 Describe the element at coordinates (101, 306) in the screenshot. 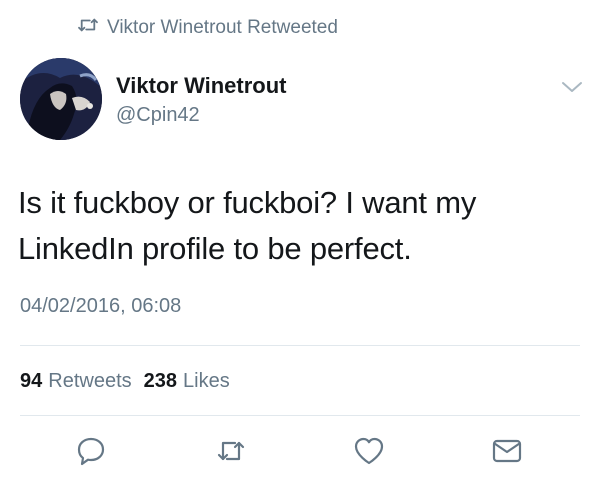

I see `timestamp: 04/02/2016, 06:08` at that location.